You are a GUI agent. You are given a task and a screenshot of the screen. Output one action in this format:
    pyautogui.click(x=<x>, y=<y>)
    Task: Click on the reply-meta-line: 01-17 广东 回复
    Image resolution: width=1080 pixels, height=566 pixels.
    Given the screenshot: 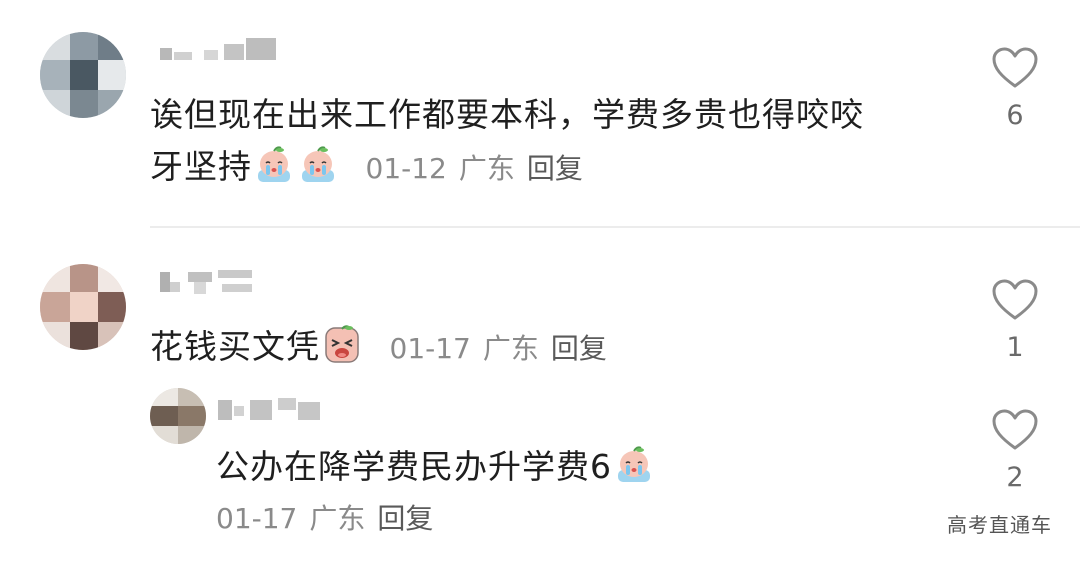 What is the action you would take?
    pyautogui.click(x=324, y=518)
    